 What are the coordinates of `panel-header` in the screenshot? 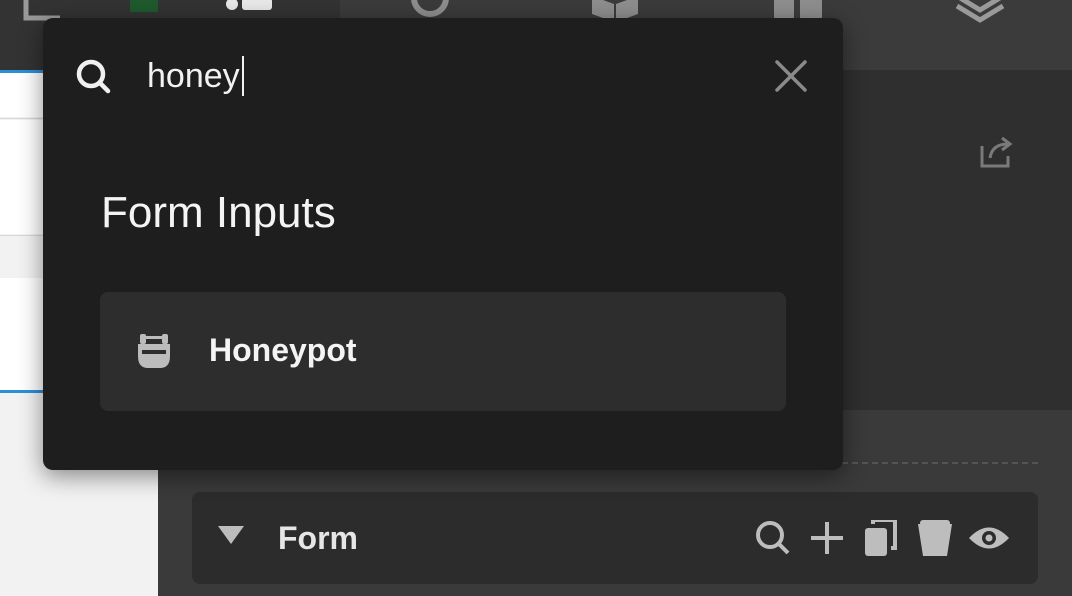 It's located at (957, 240).